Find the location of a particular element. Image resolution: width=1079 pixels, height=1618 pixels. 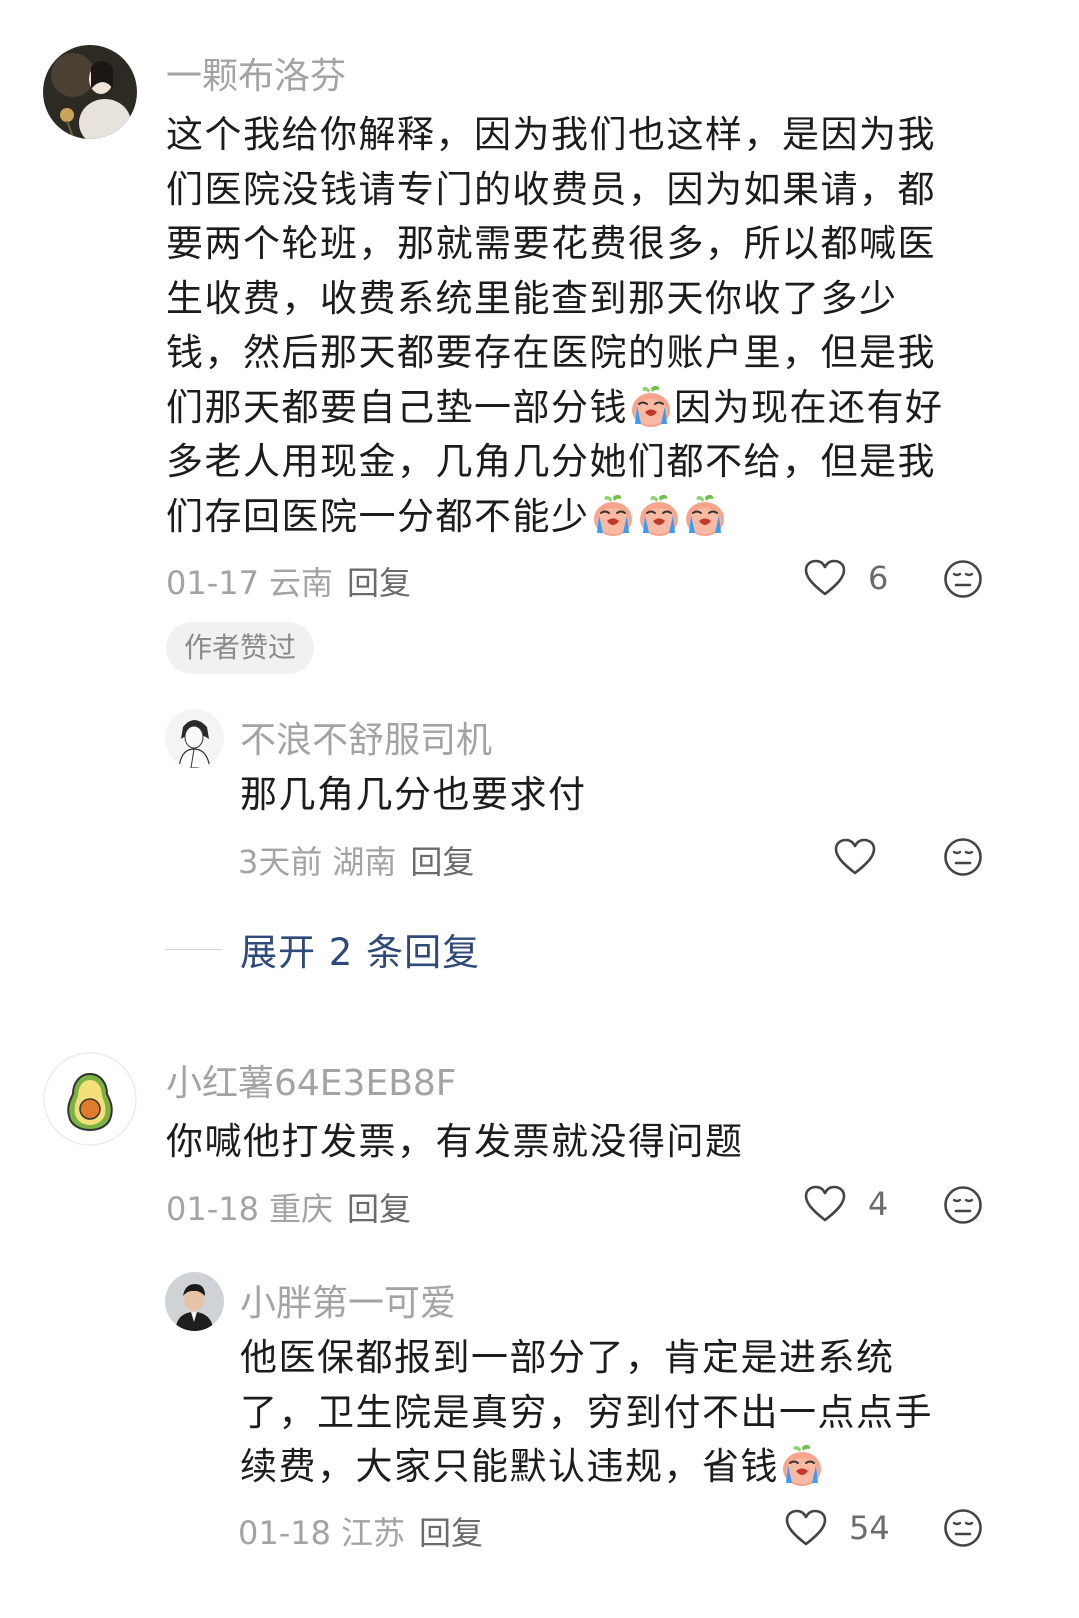

reply-username: 小胖第一可爱 is located at coordinates (348, 1300).